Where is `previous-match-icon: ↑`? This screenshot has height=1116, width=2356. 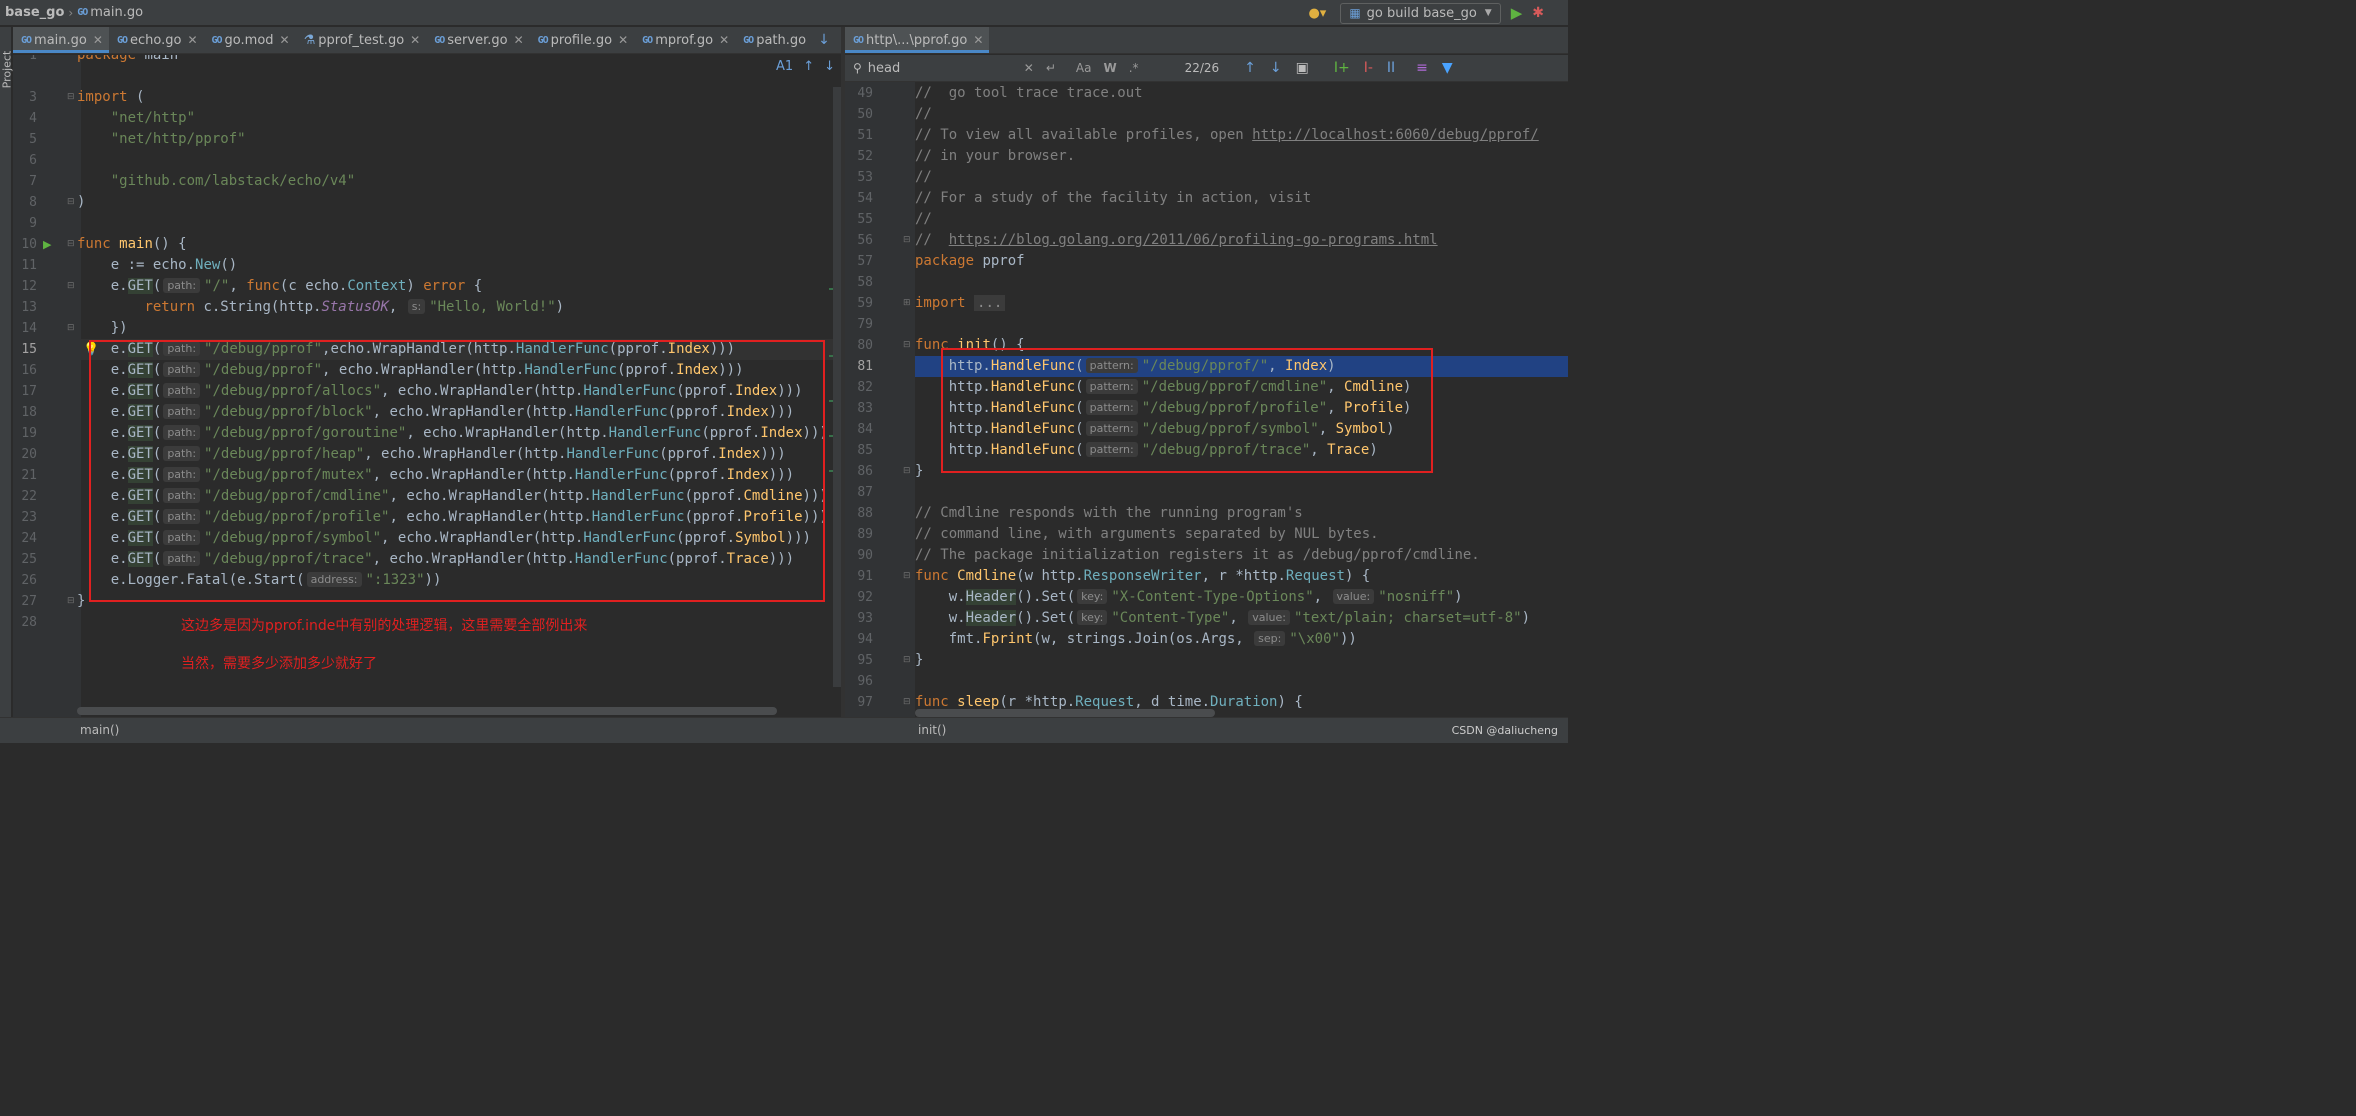 previous-match-icon: ↑ is located at coordinates (1250, 68).